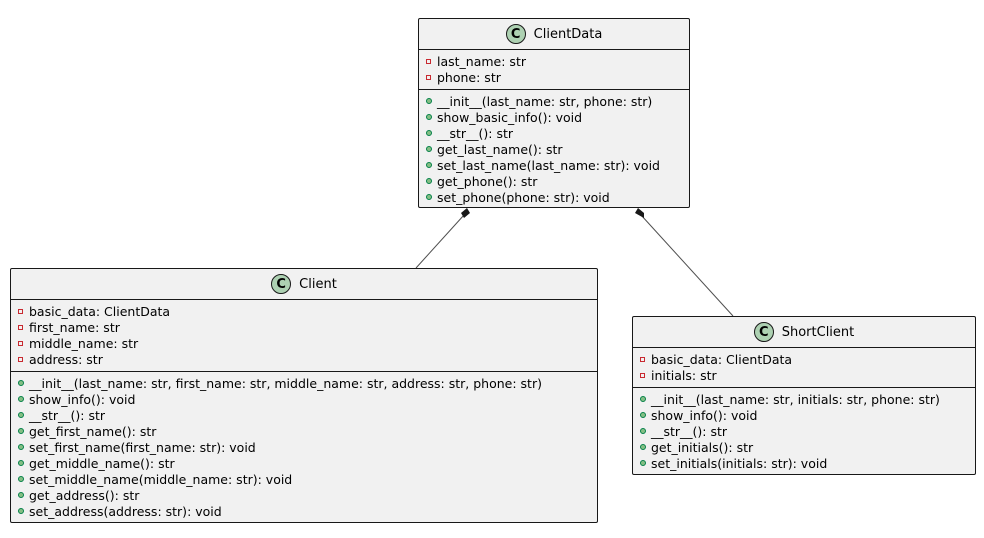 The width and height of the screenshot is (984, 538). I want to click on method-text: get_phone(): str, so click(487, 181).